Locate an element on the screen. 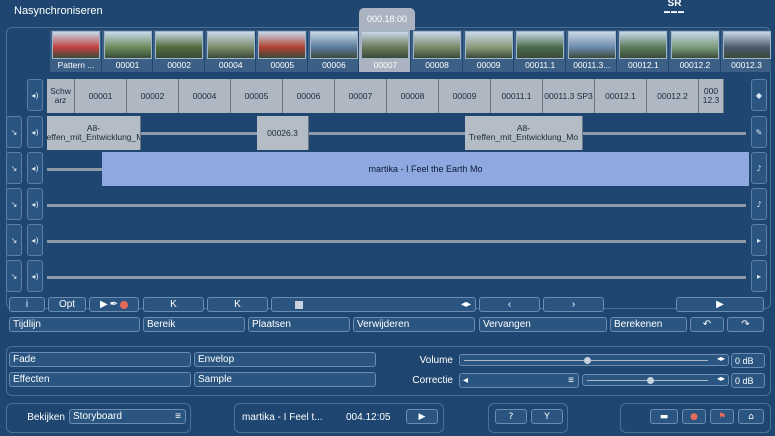  prev-button: ‹ is located at coordinates (509, 304).